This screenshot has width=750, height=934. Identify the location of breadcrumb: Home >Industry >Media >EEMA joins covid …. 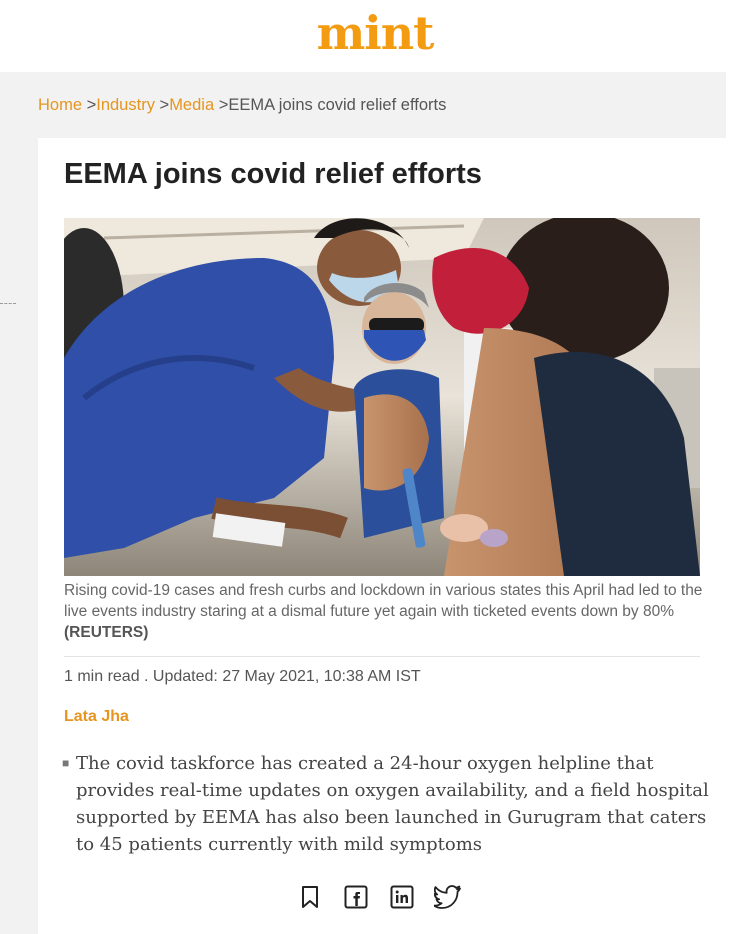
(242, 107).